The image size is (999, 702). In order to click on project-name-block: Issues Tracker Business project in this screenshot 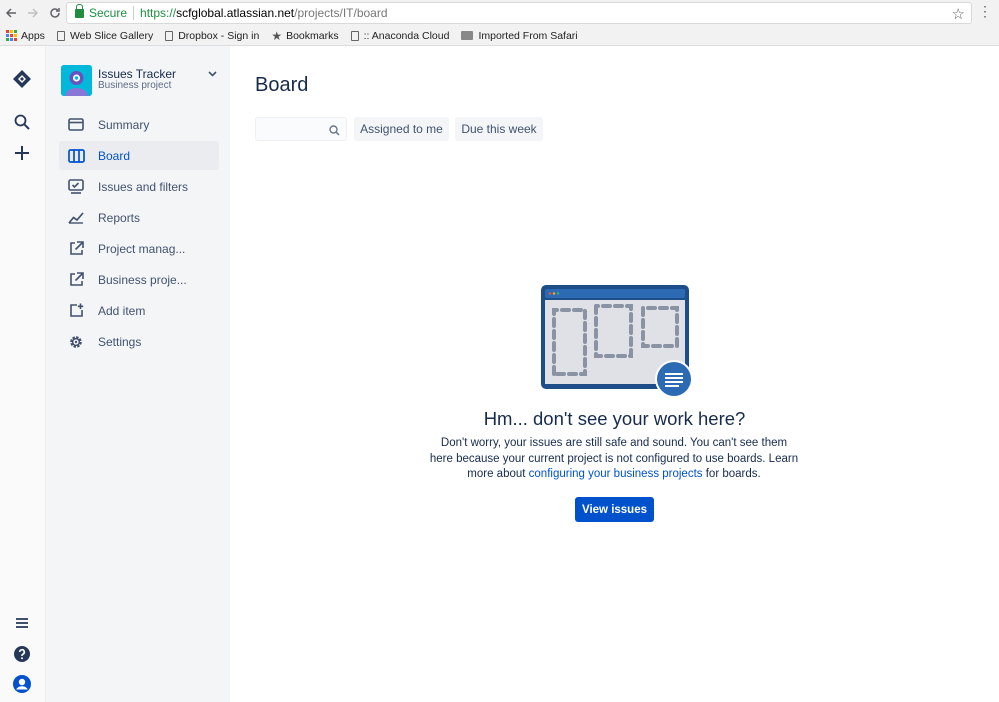, I will do `click(137, 80)`.